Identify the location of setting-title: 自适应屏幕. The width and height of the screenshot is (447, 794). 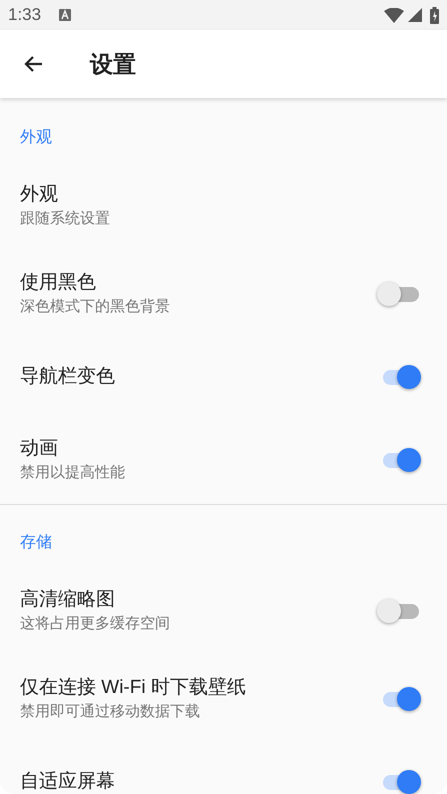
(68, 782).